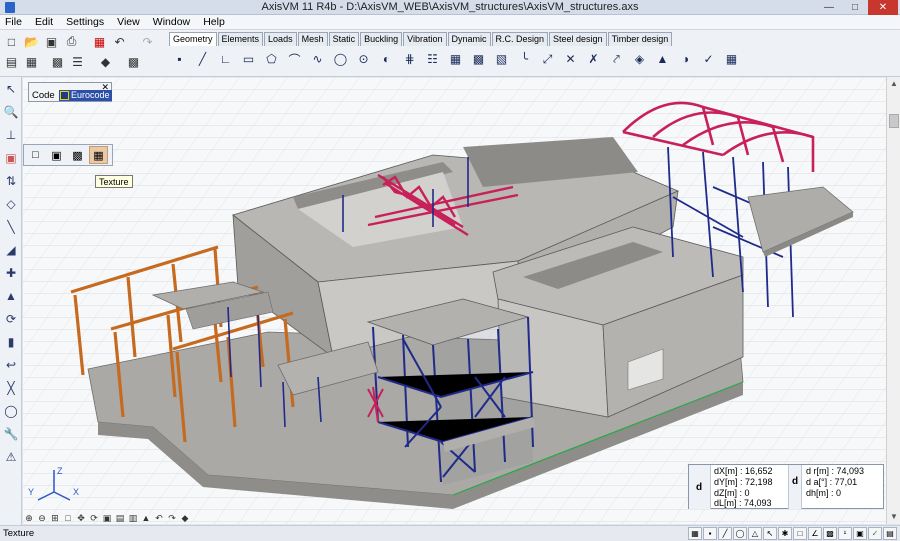 This screenshot has width=900, height=541. What do you see at coordinates (13, 21) in the screenshot?
I see `menu-file: File` at bounding box center [13, 21].